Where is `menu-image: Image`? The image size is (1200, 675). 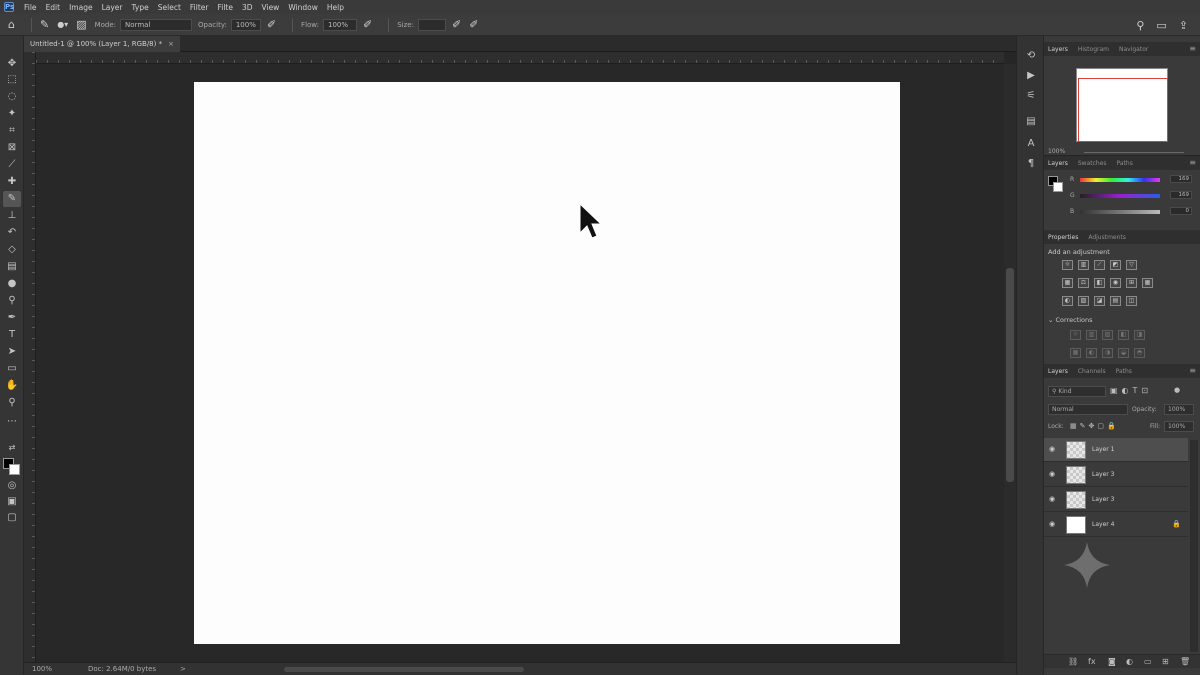
menu-image: Image is located at coordinates (81, 7).